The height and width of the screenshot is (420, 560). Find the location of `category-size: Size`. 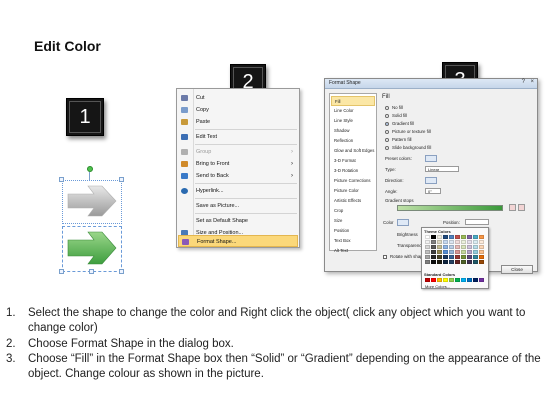

category-size: Size is located at coordinates (353, 221).